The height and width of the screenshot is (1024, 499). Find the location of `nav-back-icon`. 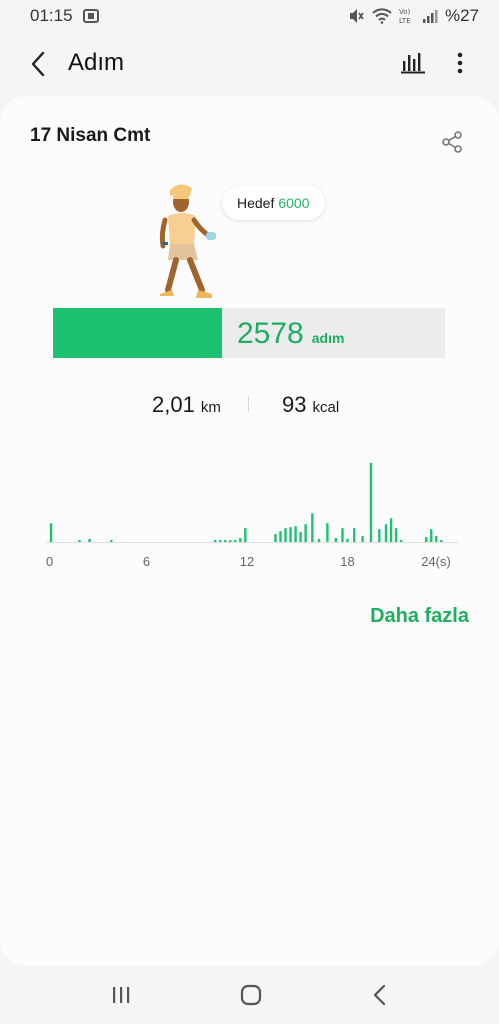

nav-back-icon is located at coordinates (379, 995).